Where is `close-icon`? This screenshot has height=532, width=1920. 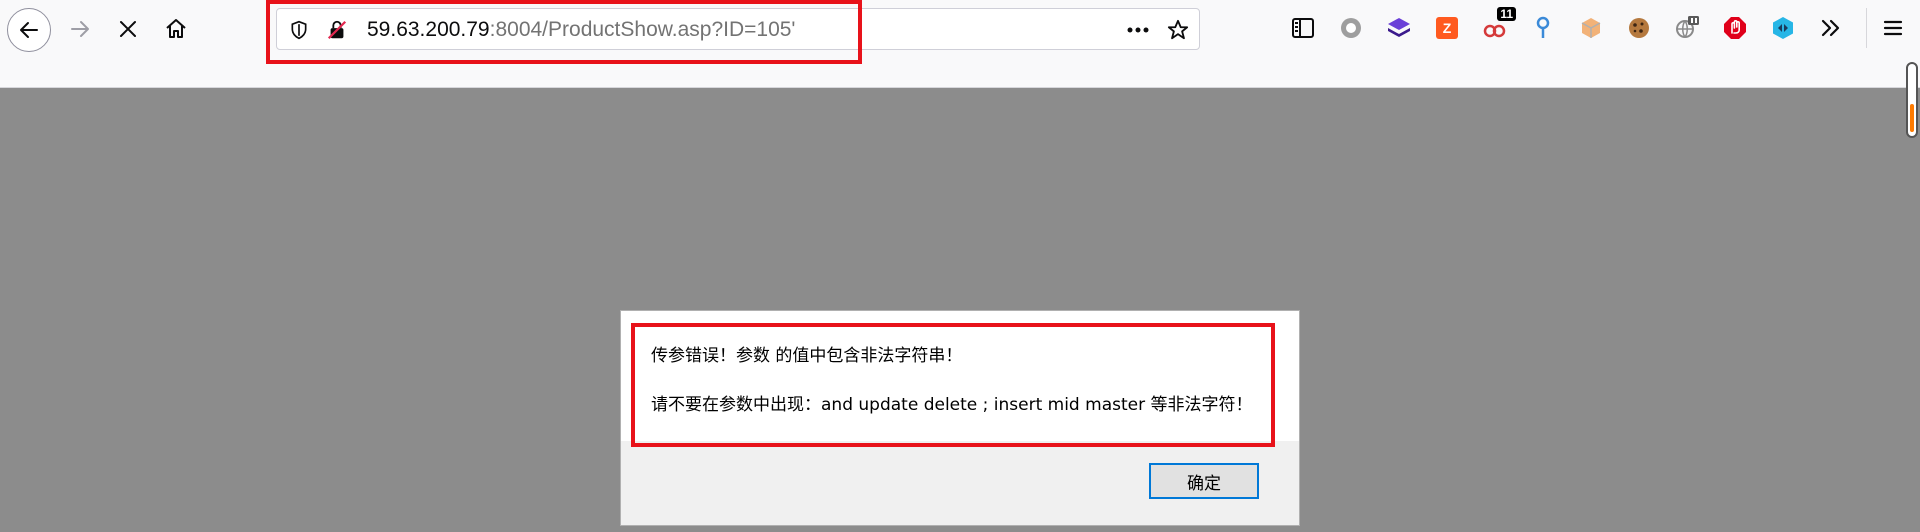 close-icon is located at coordinates (128, 29).